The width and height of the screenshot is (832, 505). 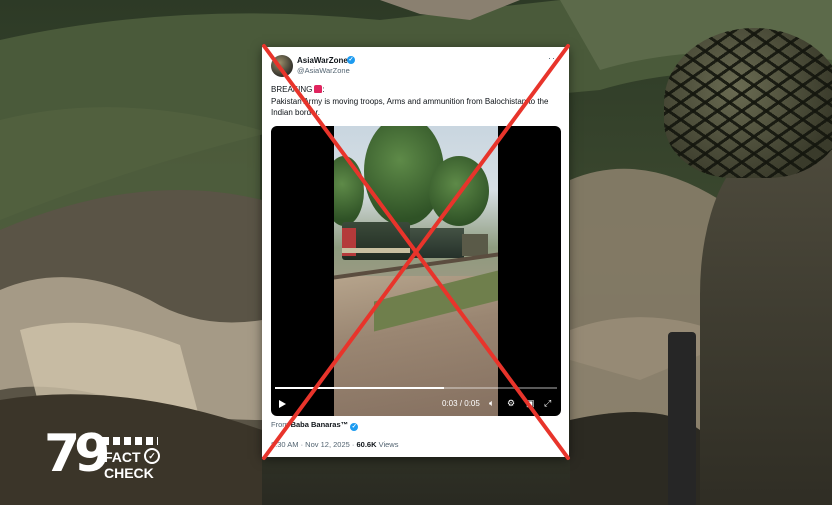 I want to click on logo-word-fact: FACT, so click(x=122, y=457).